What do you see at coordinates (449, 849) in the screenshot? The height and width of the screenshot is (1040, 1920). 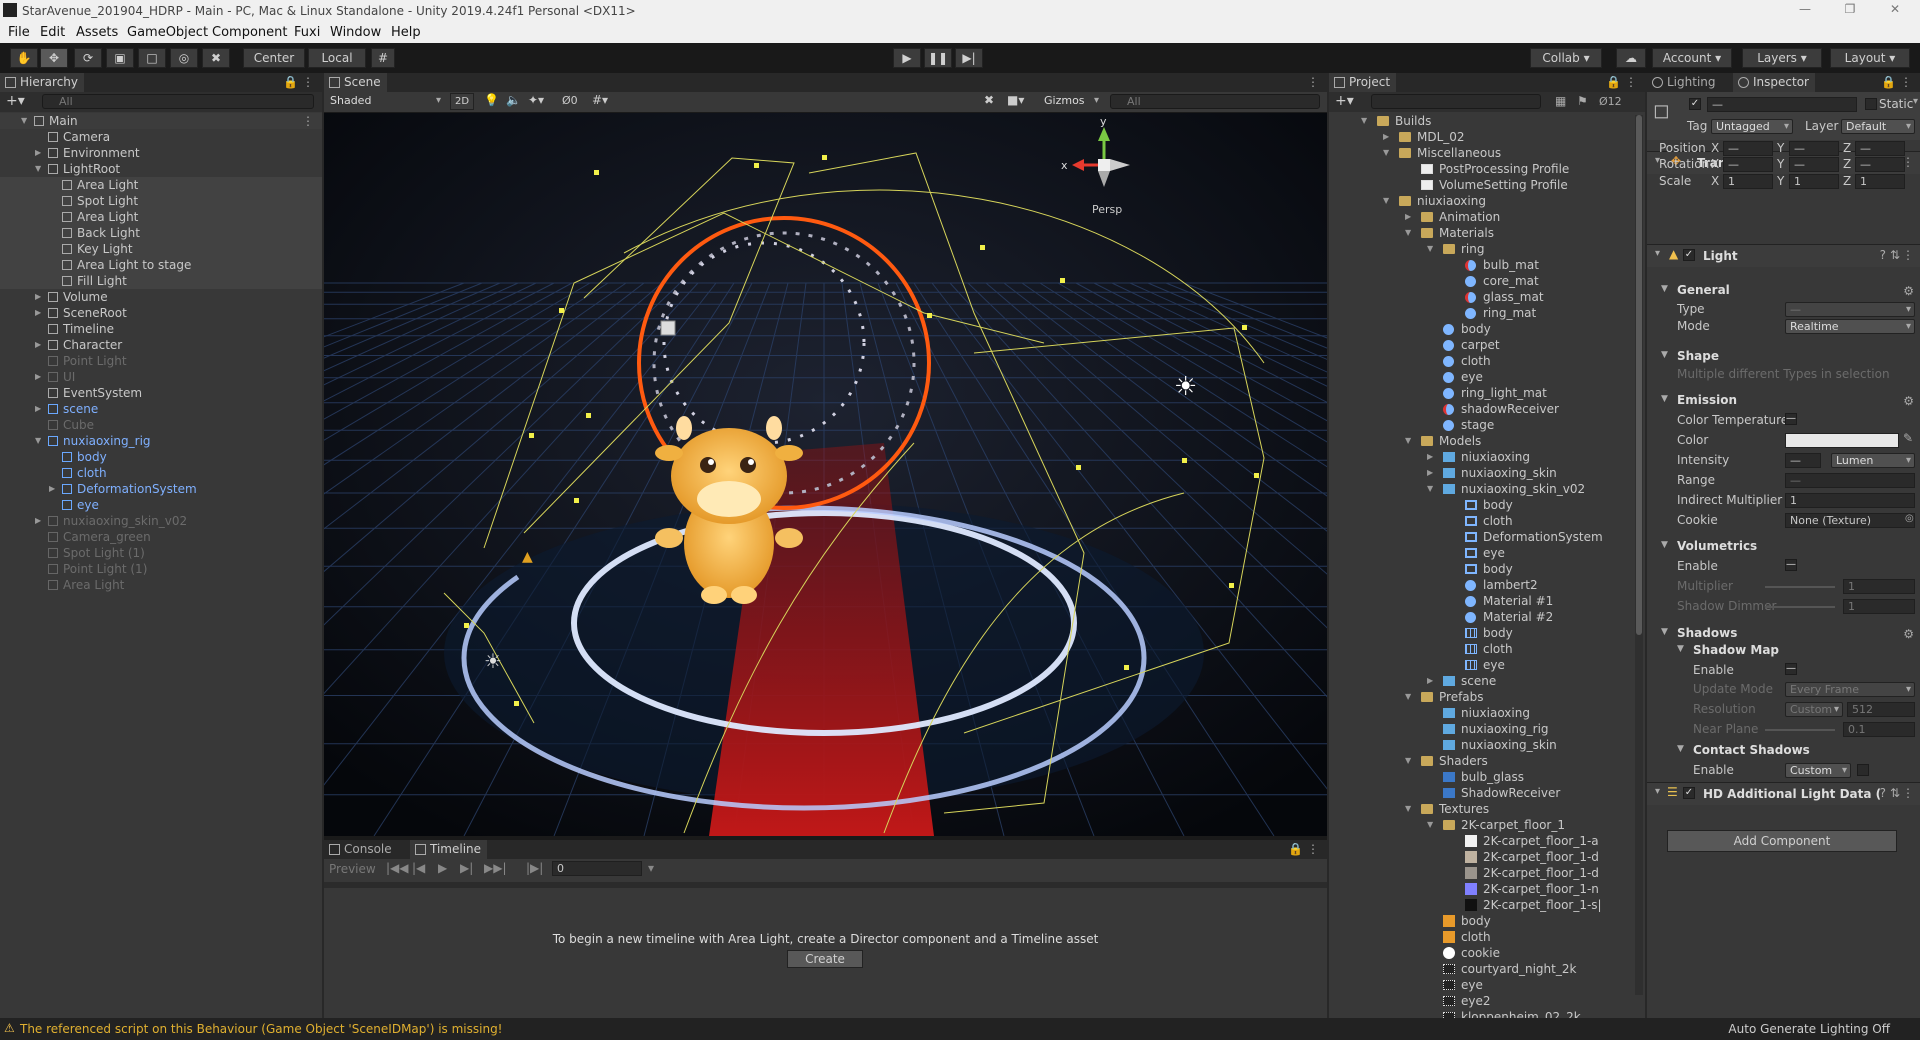 I see `tab-timeline: Timeline` at bounding box center [449, 849].